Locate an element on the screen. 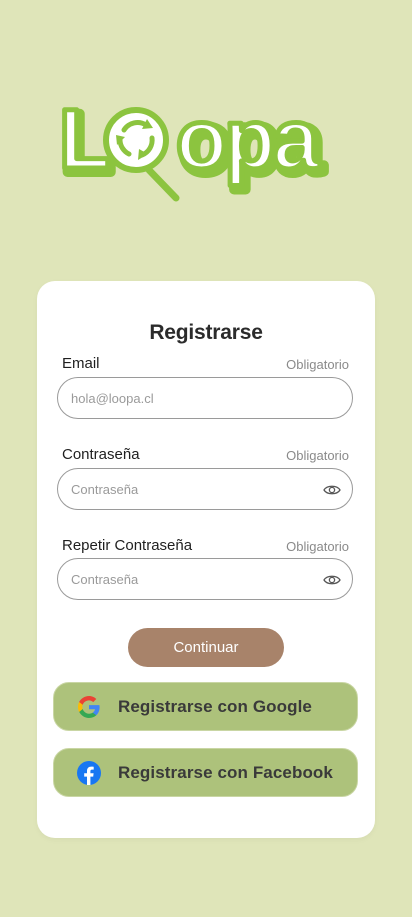 Image resolution: width=412 pixels, height=917 pixels. continue-button: Continuar is located at coordinates (206, 647).